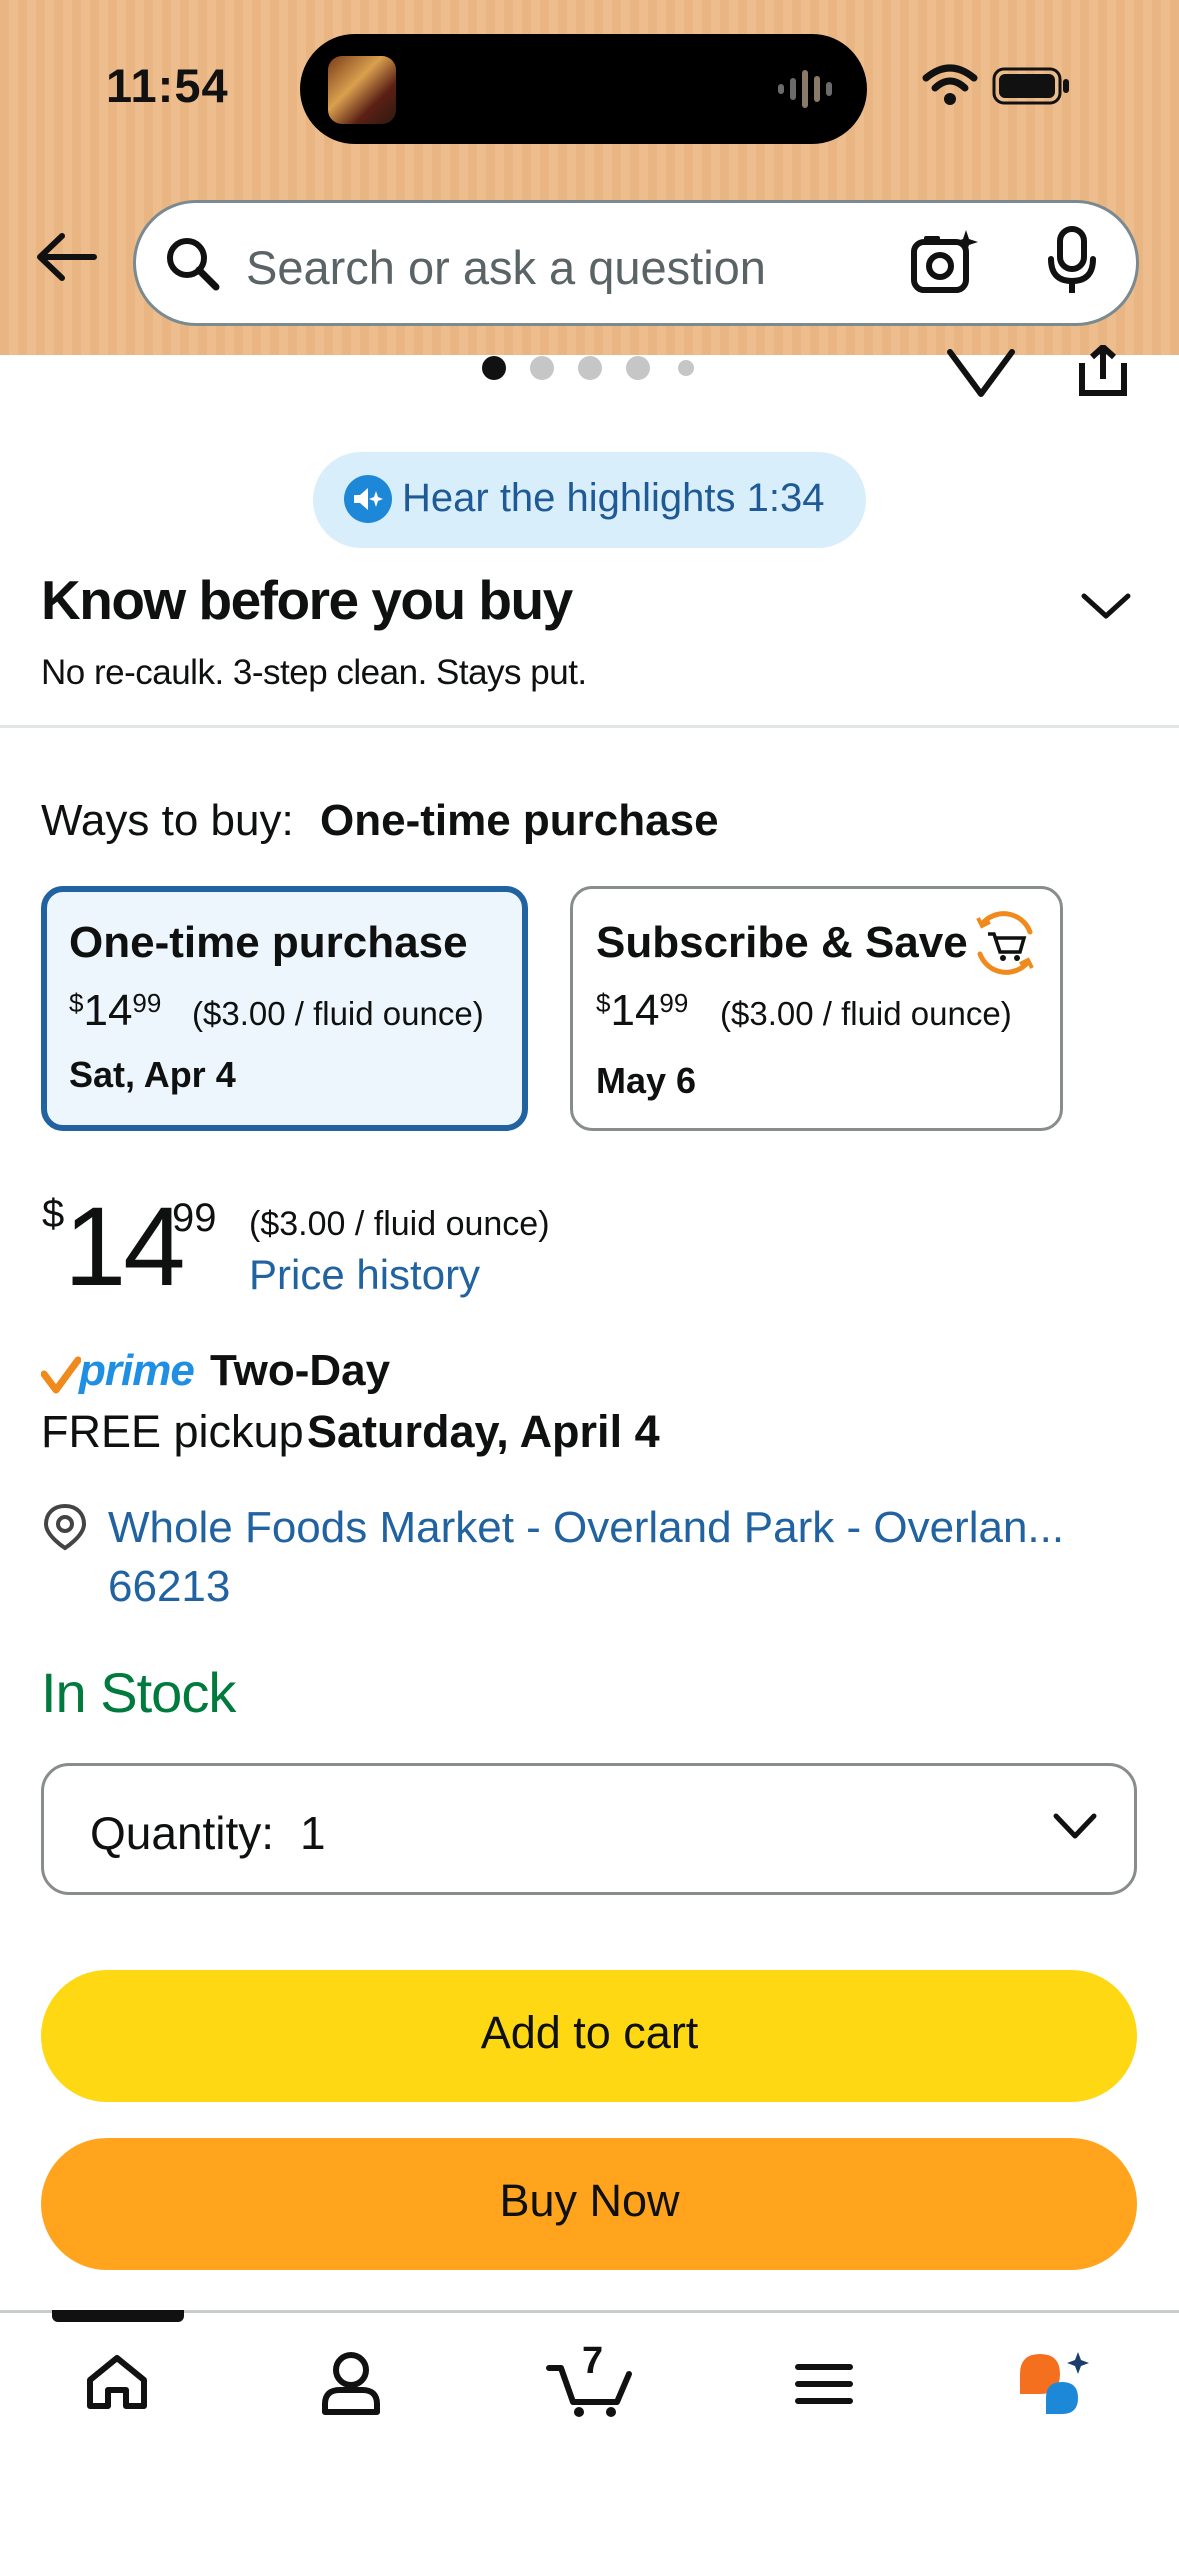 This screenshot has height=2556, width=1179. What do you see at coordinates (1056, 2384) in the screenshot?
I see `rufus-ai-icon` at bounding box center [1056, 2384].